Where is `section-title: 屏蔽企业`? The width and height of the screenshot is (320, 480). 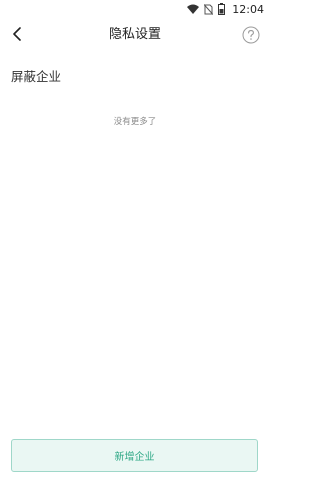 section-title: 屏蔽企业 is located at coordinates (36, 76).